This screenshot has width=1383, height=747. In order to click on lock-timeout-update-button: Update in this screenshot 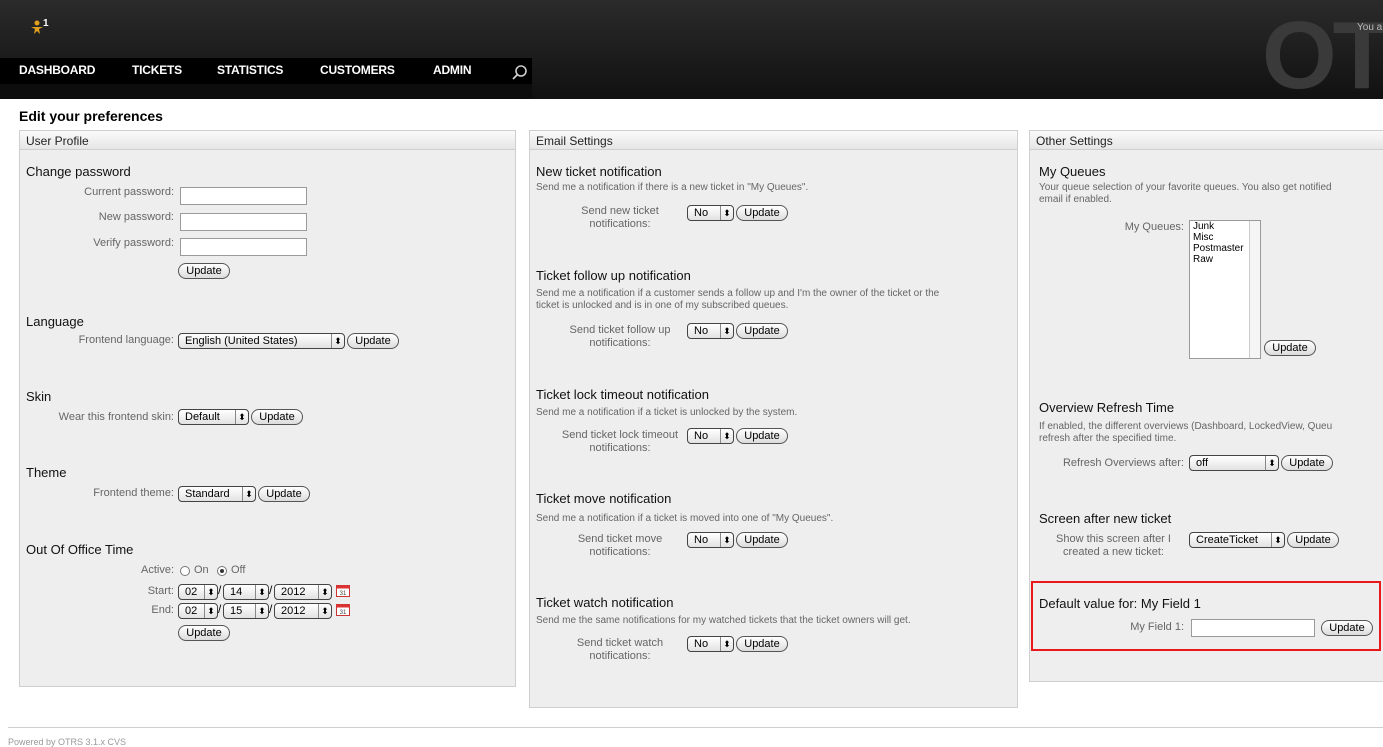, I will do `click(762, 436)`.